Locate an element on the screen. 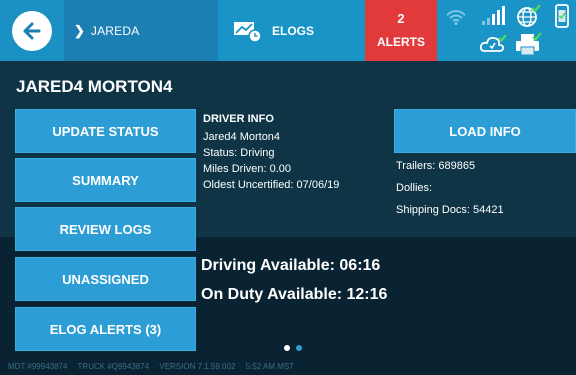 Image resolution: width=576 pixels, height=375 pixels. on-duty-available: On Duty Available: 12:16 is located at coordinates (294, 294).